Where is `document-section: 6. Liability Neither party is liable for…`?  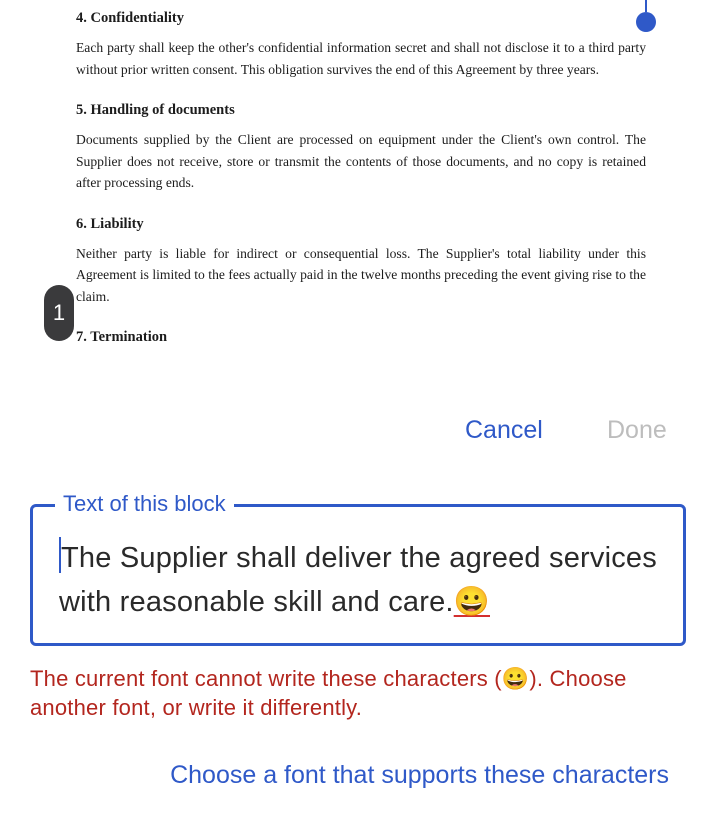
document-section: 6. Liability Neither party is liable for… is located at coordinates (361, 261).